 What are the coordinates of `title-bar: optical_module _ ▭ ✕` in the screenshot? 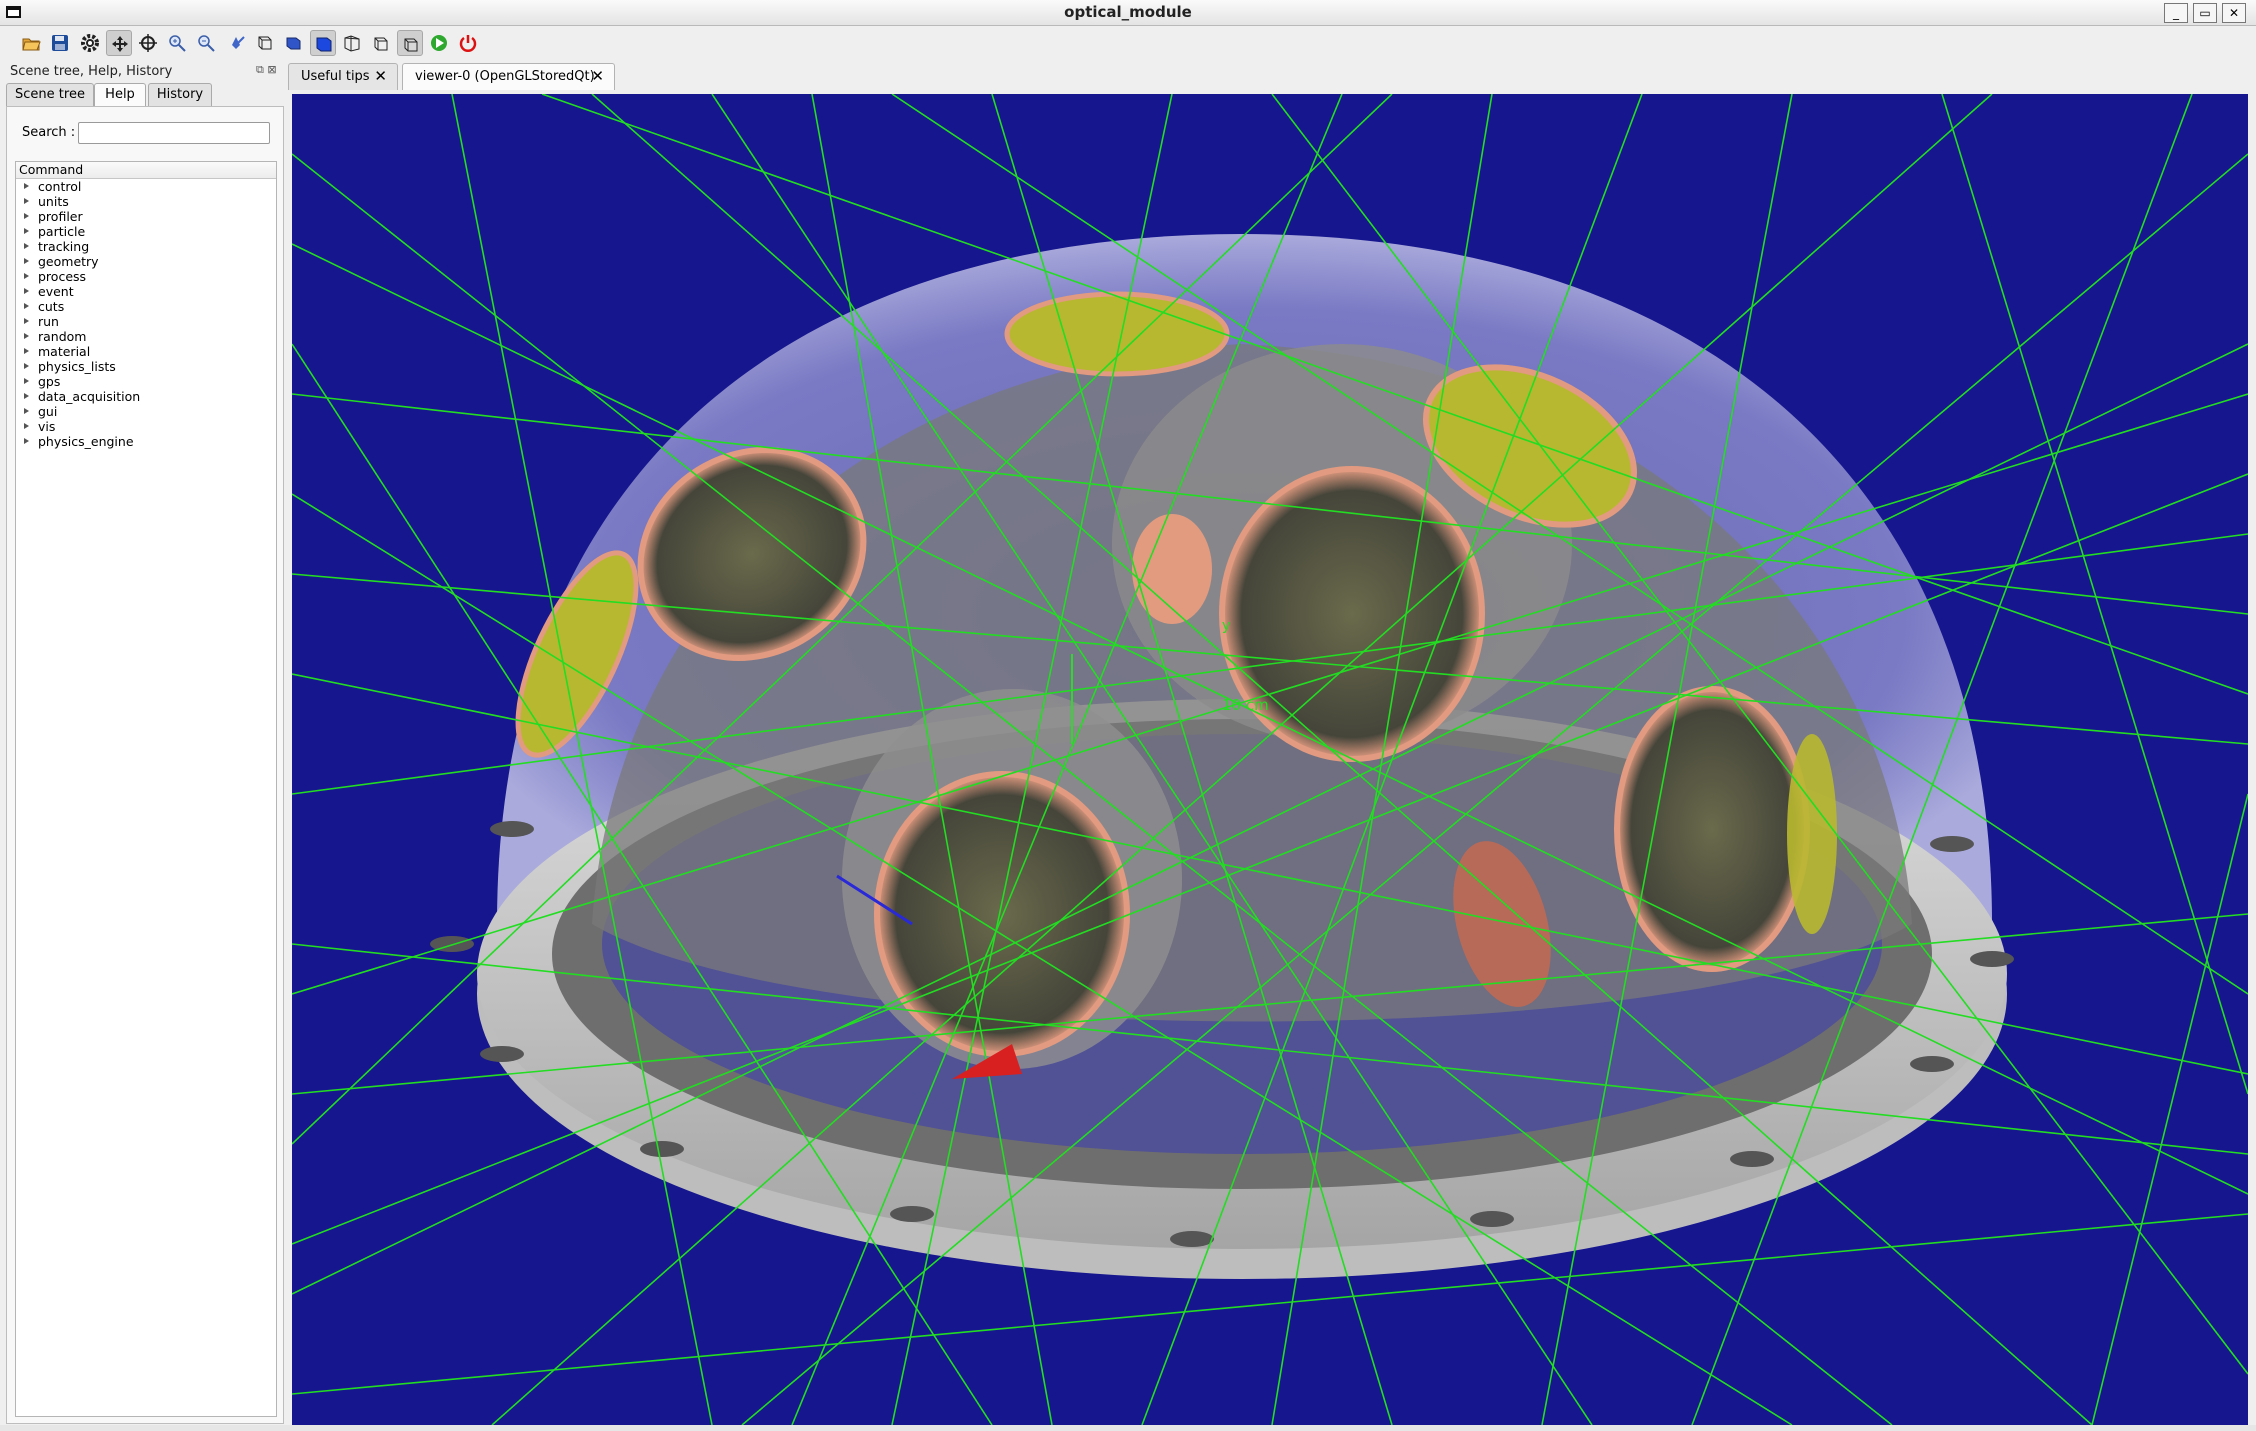 It's located at (1128, 13).